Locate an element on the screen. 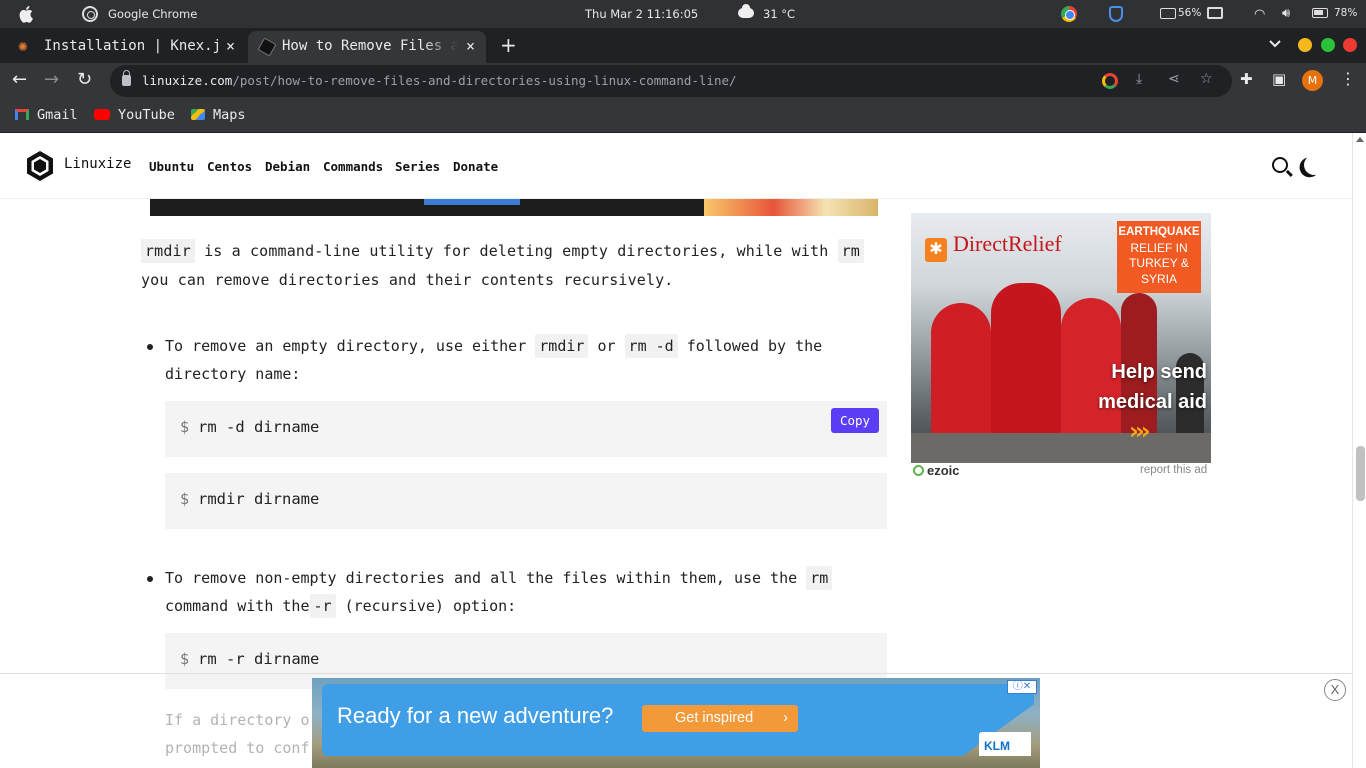 This screenshot has width=1366, height=768. forward-arrow-icon: → is located at coordinates (51, 79).